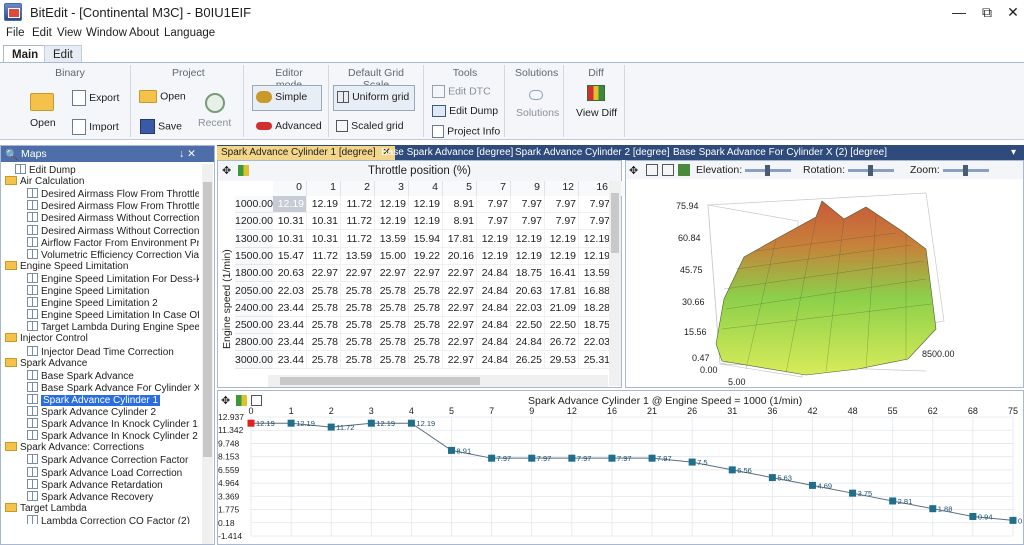  What do you see at coordinates (11, 154) in the screenshot?
I see `search-icon: 🔍` at bounding box center [11, 154].